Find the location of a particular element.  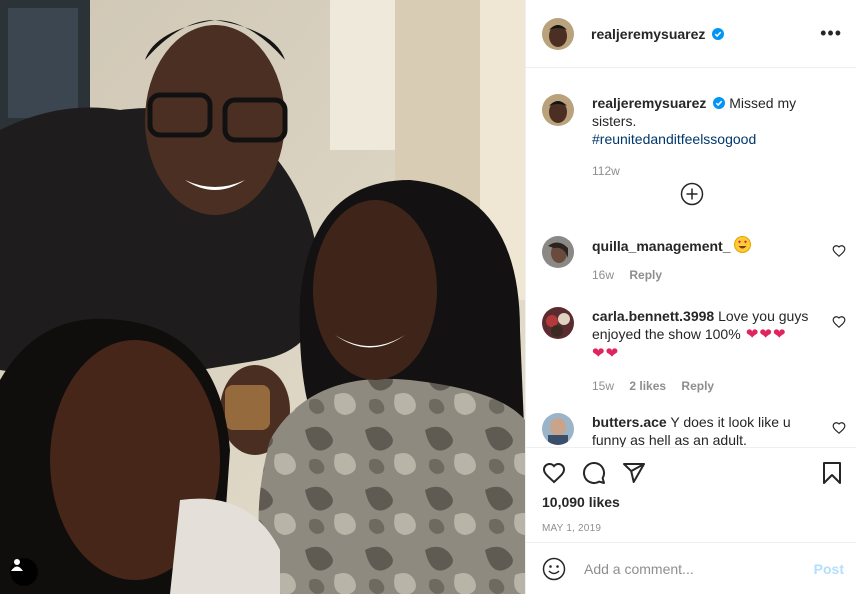

action-icons is located at coordinates (691, 473).